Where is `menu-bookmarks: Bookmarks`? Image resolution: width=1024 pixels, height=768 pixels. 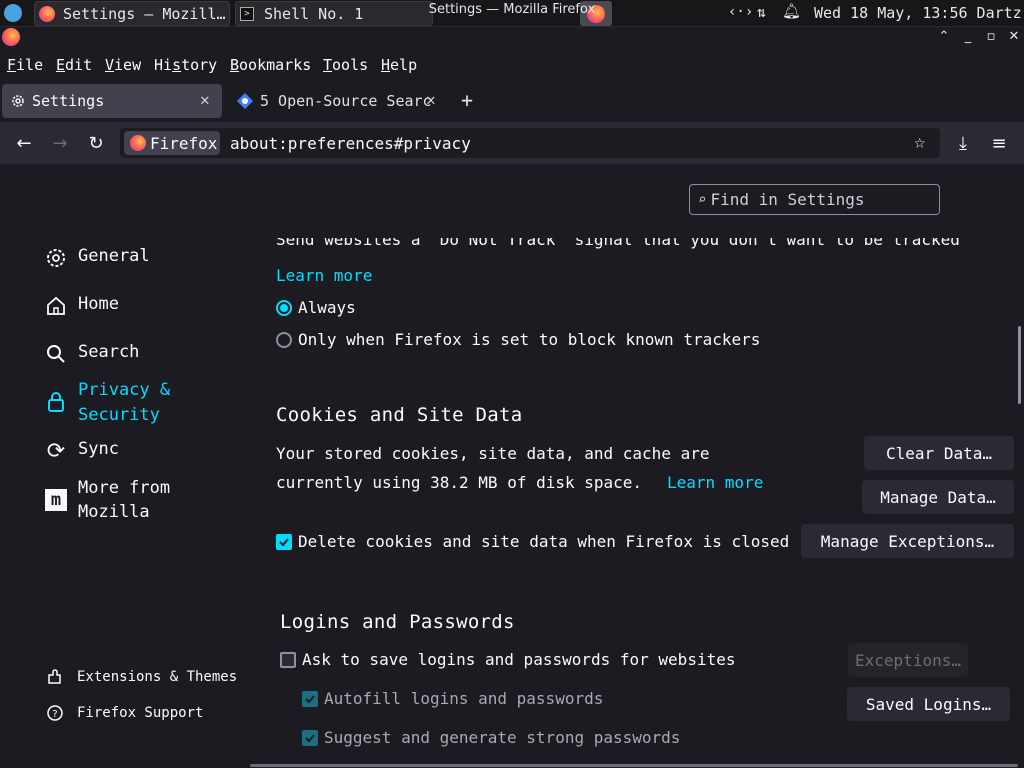
menu-bookmarks: Bookmarks is located at coordinates (270, 65).